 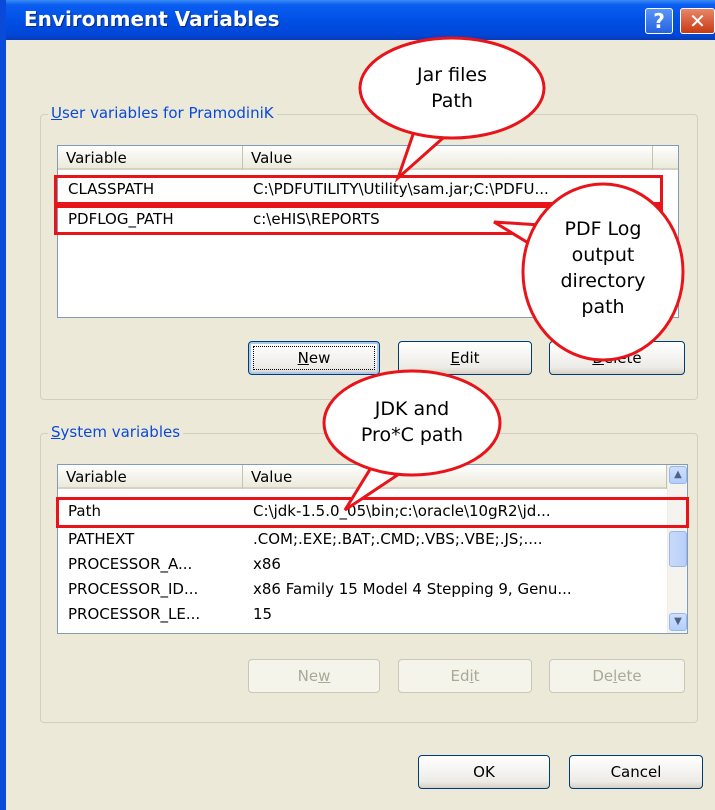 I want to click on callout-line: JDK and, so click(x=412, y=409).